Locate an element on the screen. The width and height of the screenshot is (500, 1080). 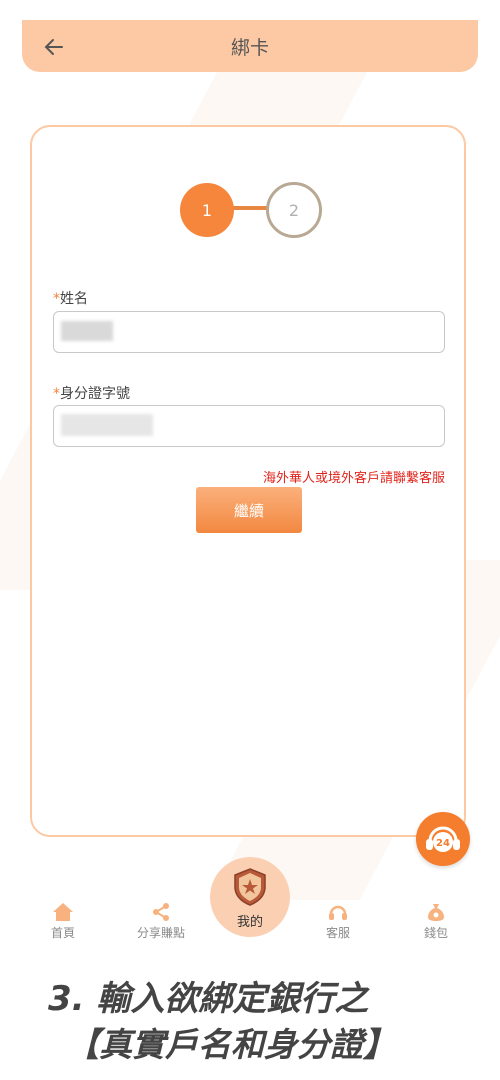
nav-wallet: 錢包 is located at coordinates (436, 921).